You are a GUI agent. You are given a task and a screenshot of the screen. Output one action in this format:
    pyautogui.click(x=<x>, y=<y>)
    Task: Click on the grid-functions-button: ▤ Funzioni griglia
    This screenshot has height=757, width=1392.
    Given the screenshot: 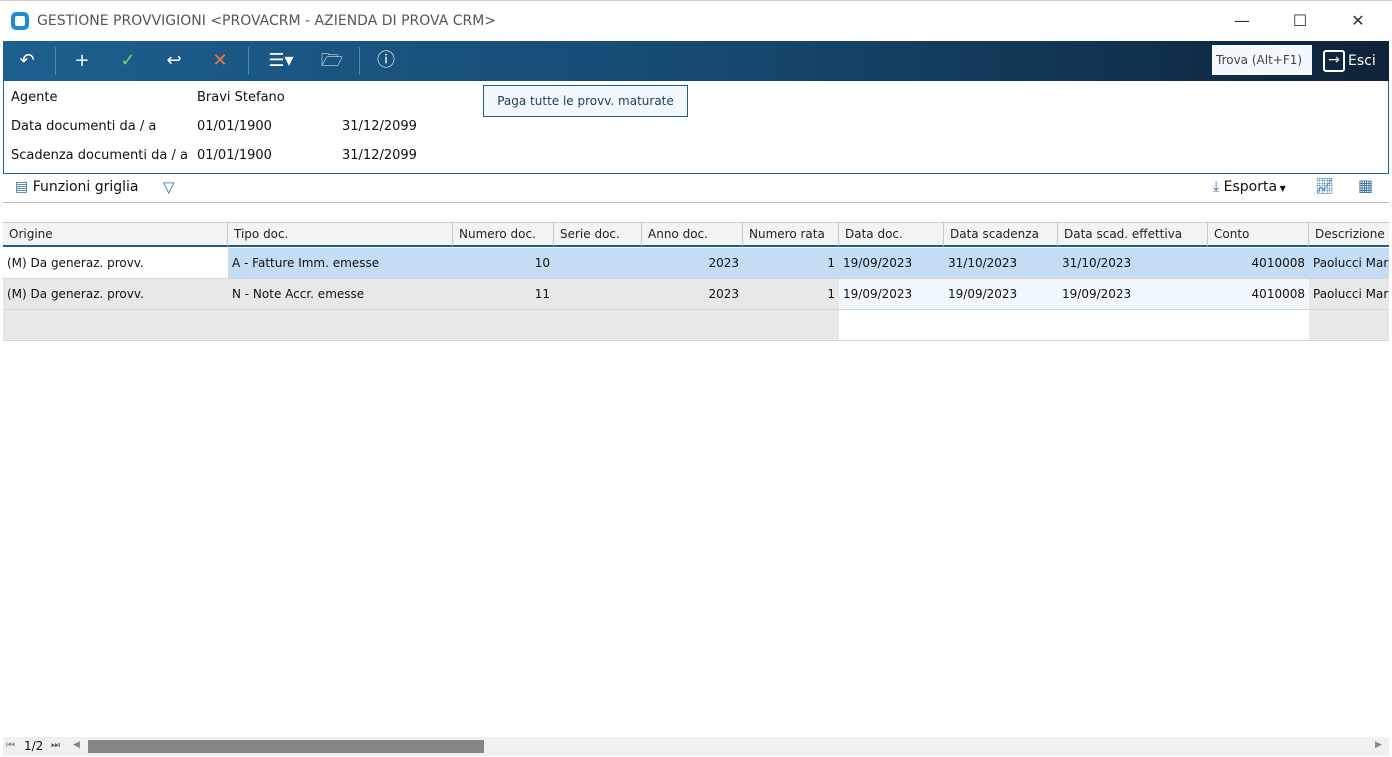 What is the action you would take?
    pyautogui.click(x=77, y=187)
    